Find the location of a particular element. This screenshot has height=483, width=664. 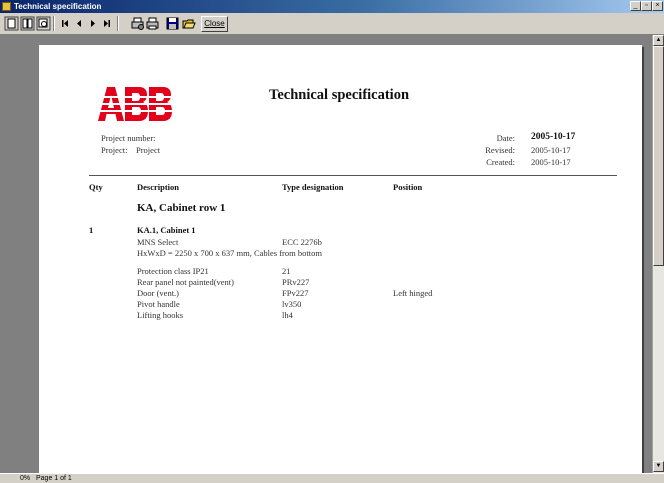

row-desc: Door (vent.) is located at coordinates (158, 293).